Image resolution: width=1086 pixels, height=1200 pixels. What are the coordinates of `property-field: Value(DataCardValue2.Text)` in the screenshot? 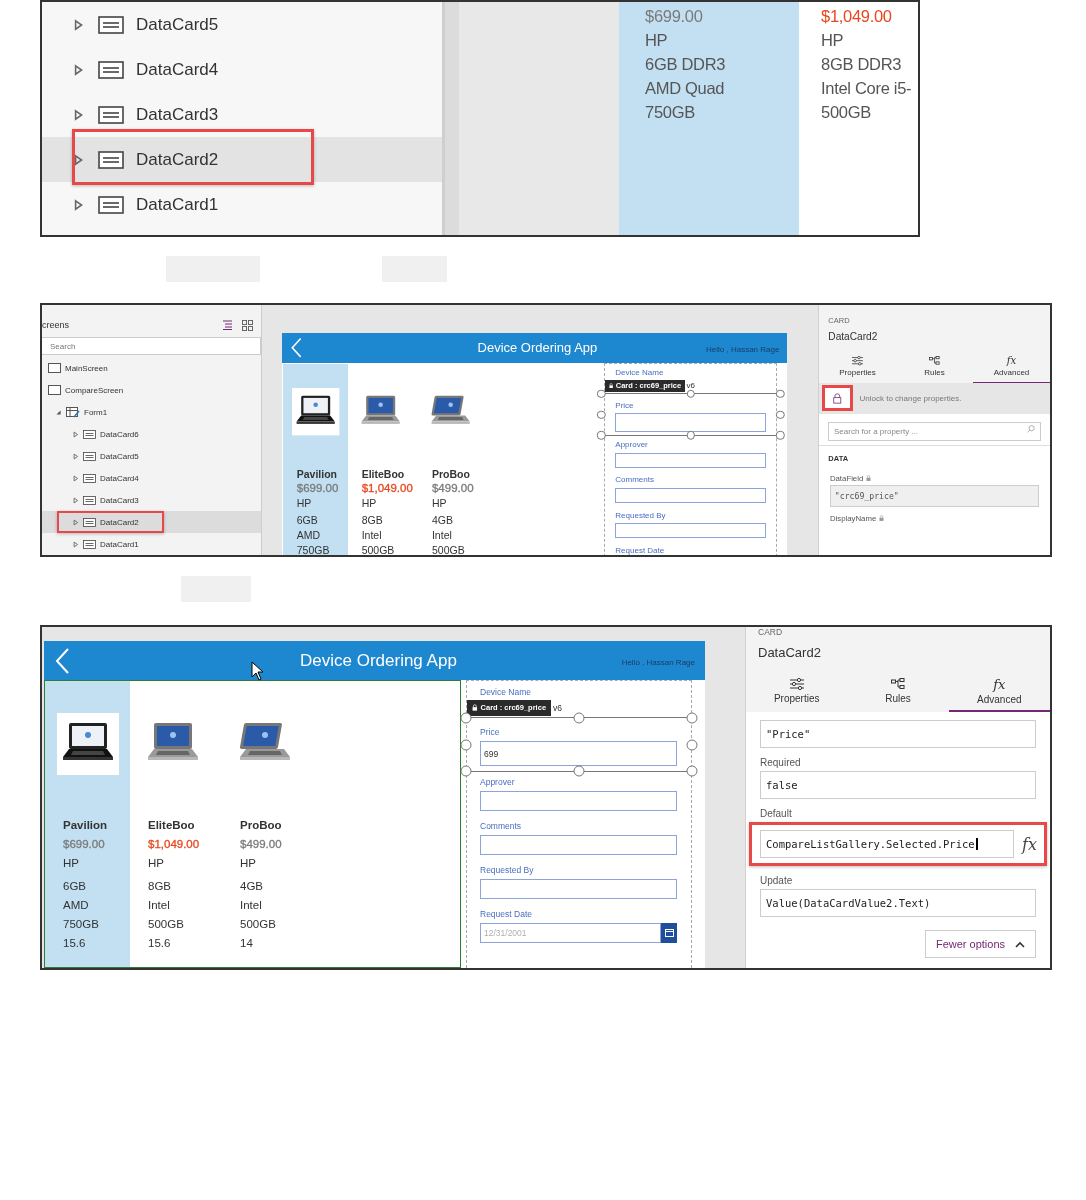 It's located at (898, 903).